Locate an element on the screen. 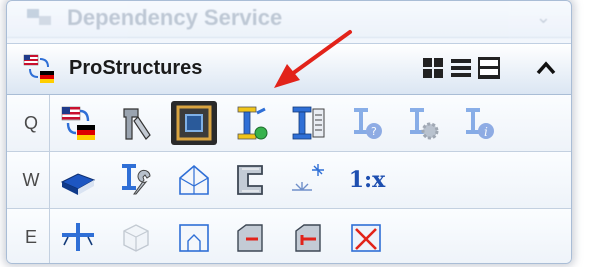 The height and width of the screenshot is (267, 595). book-icon is located at coordinates (78, 184).